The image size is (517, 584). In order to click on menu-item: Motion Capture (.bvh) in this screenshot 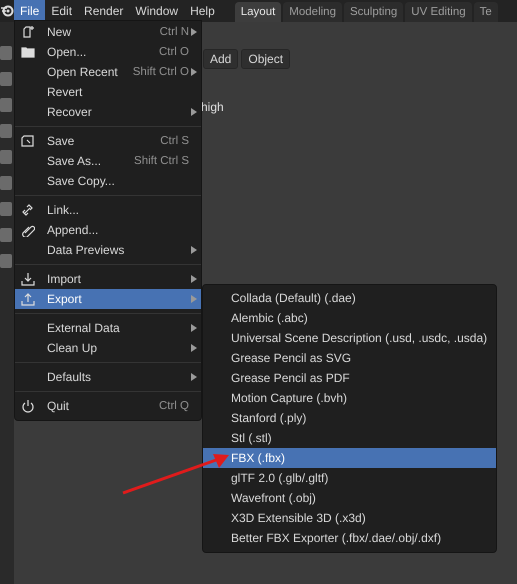, I will do `click(349, 398)`.